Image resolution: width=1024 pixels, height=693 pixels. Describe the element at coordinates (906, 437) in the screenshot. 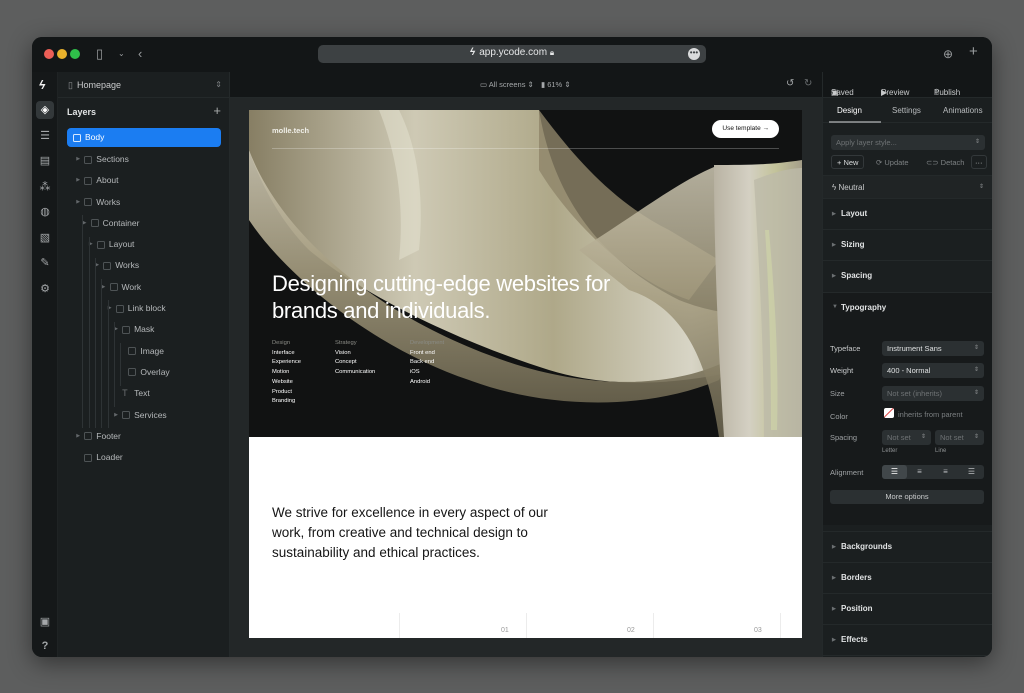

I see `letter-spacing-input: Not set ⇕` at that location.